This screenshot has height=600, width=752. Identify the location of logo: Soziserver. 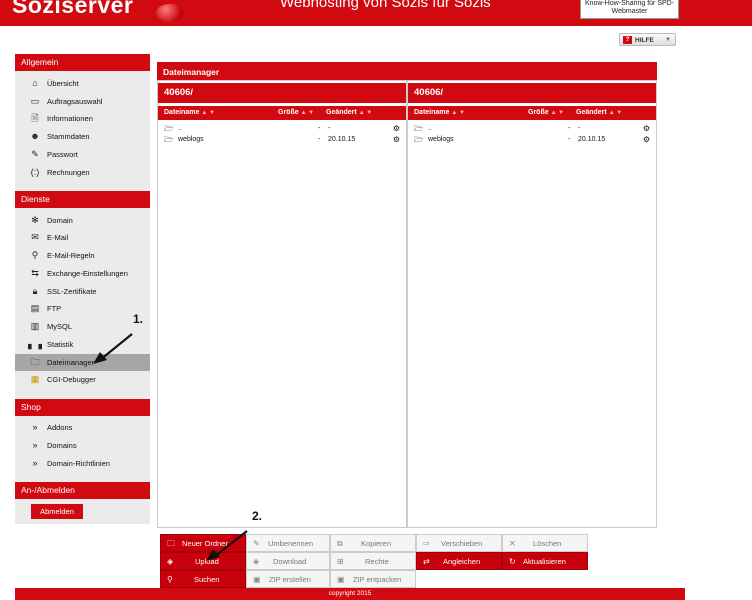
(72, 9).